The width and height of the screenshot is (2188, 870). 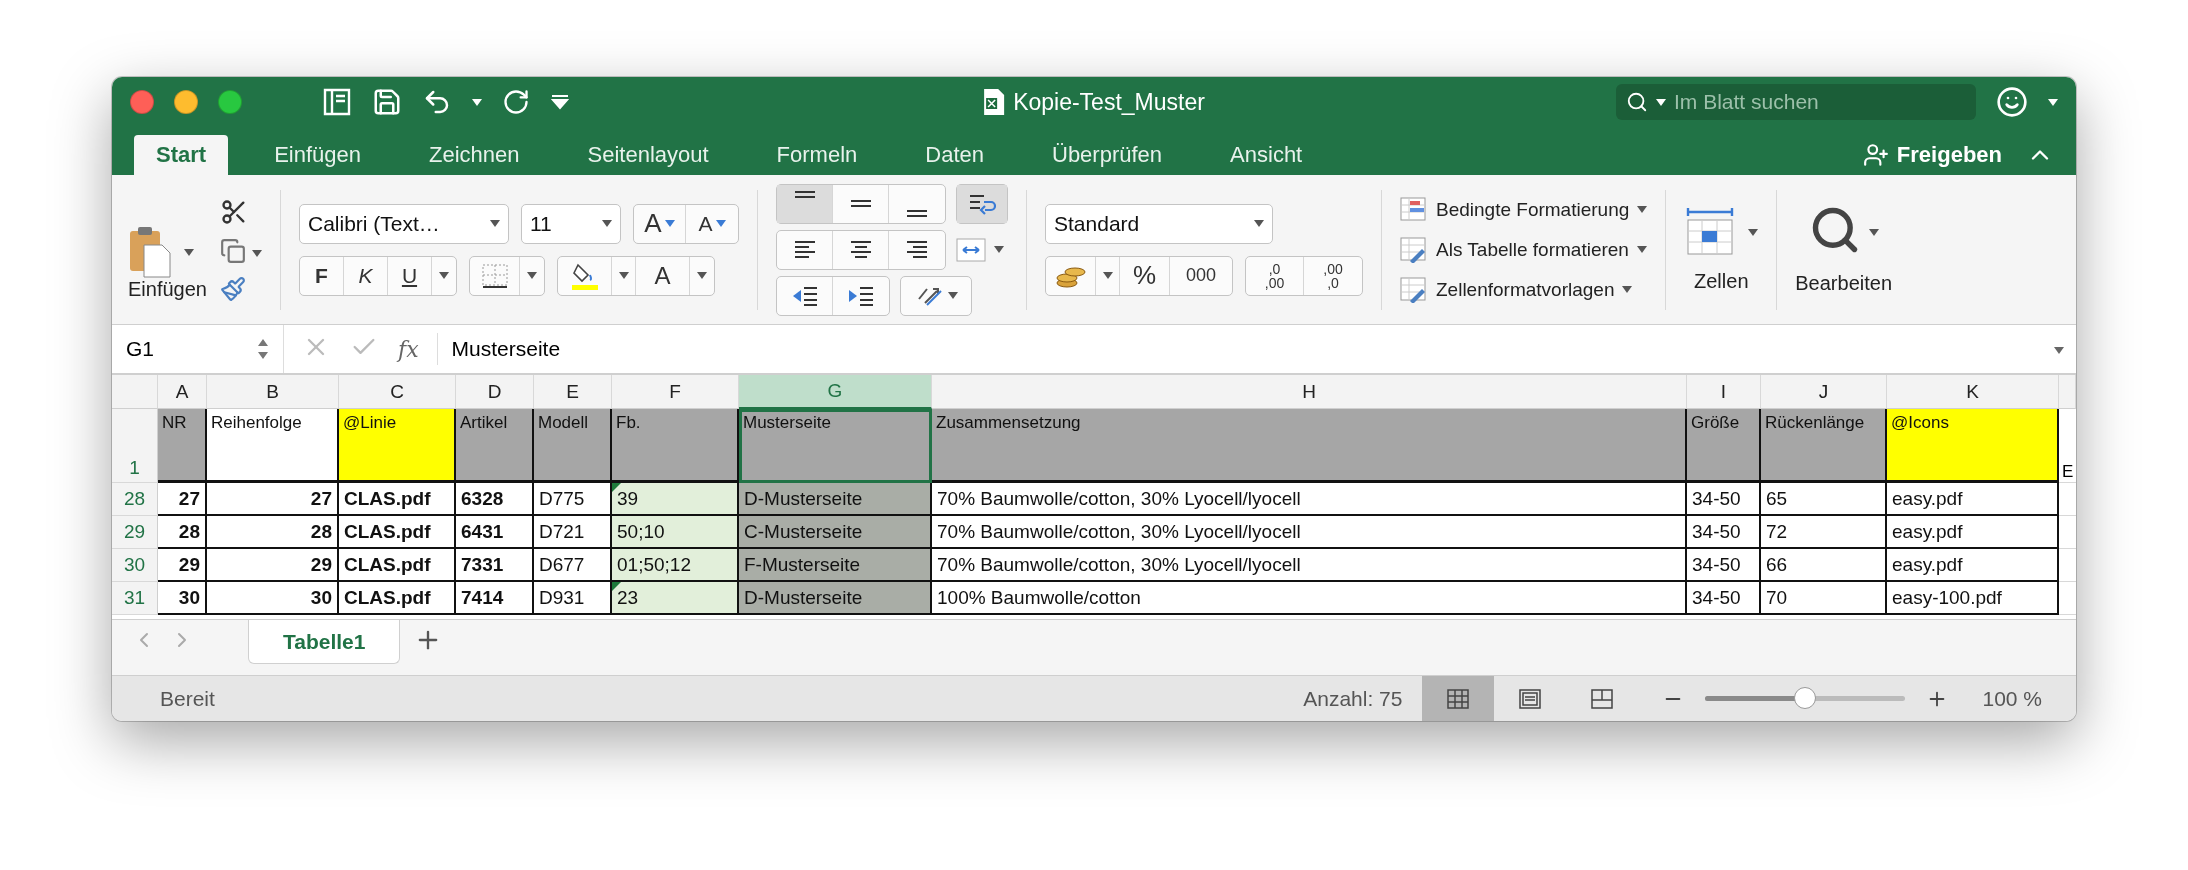 What do you see at coordinates (1159, 223) in the screenshot?
I see `number-format-field: Standard` at bounding box center [1159, 223].